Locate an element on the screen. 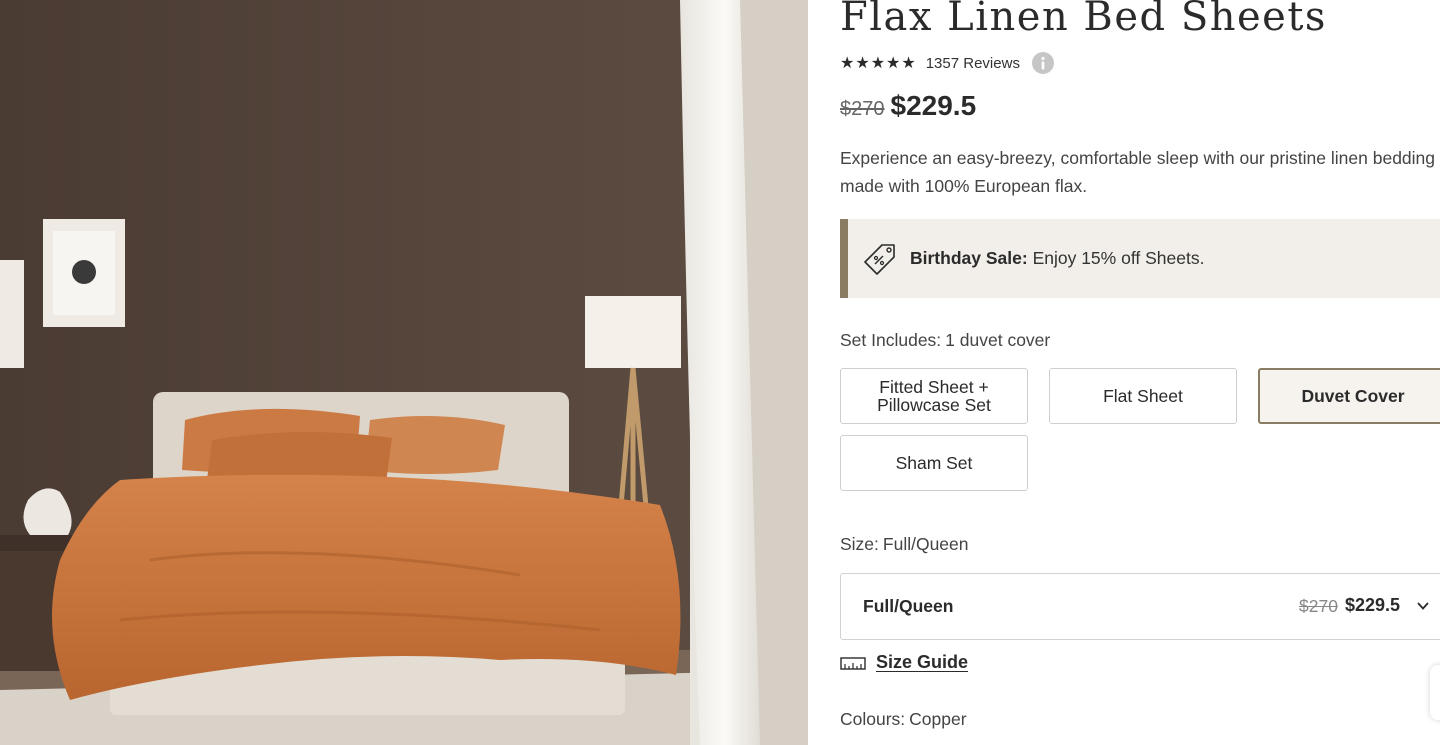  size-value: Full/Queen is located at coordinates (925, 544).